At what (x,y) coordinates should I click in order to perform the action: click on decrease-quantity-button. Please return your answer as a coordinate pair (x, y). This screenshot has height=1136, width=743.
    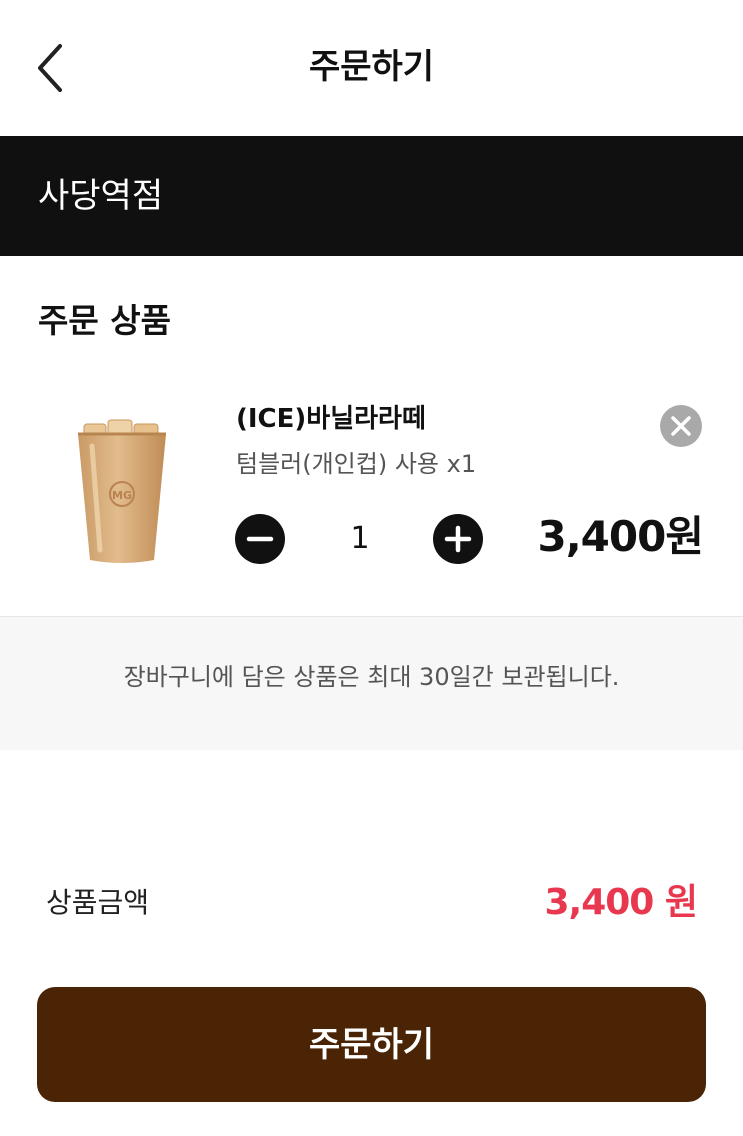
    Looking at the image, I should click on (260, 539).